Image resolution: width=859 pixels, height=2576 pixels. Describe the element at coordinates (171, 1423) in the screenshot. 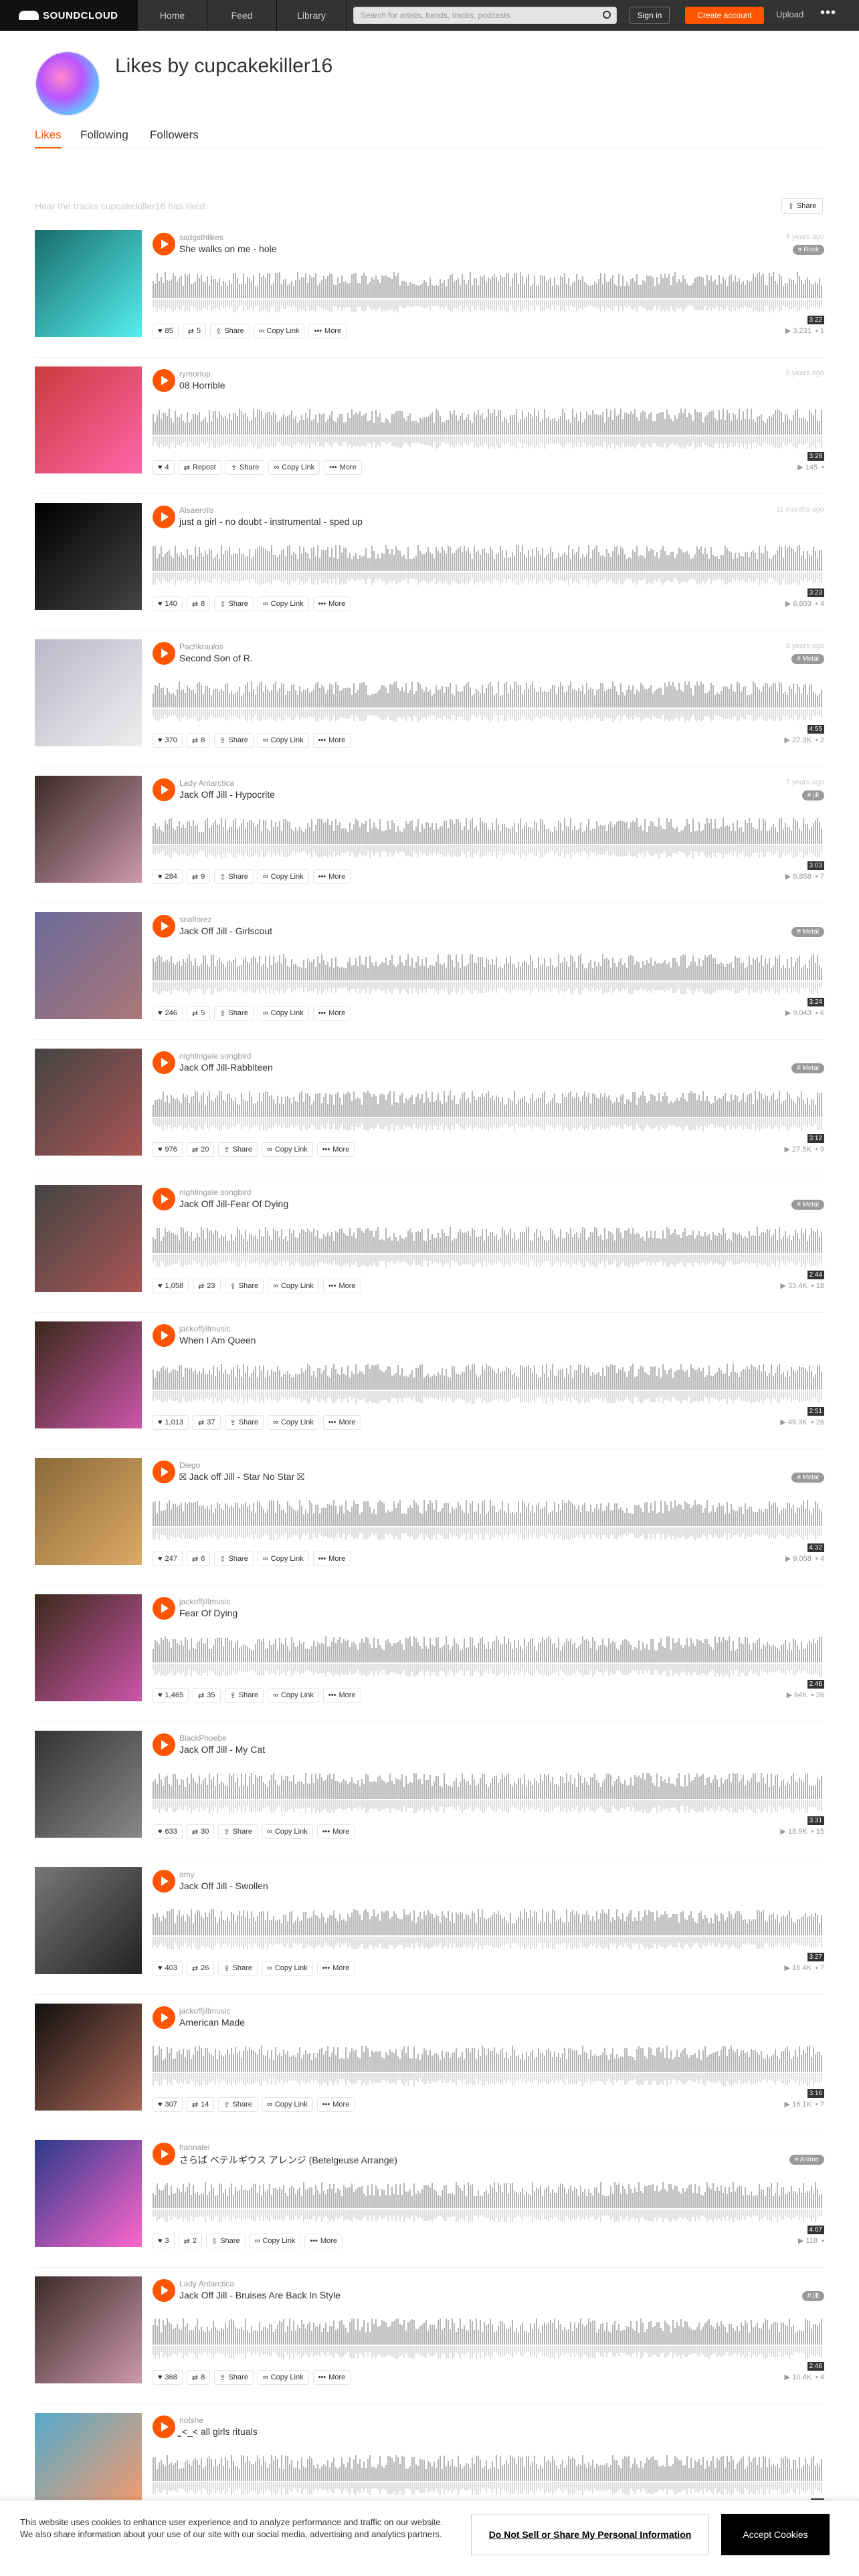

I see `like-button: ♥ 1,013` at that location.